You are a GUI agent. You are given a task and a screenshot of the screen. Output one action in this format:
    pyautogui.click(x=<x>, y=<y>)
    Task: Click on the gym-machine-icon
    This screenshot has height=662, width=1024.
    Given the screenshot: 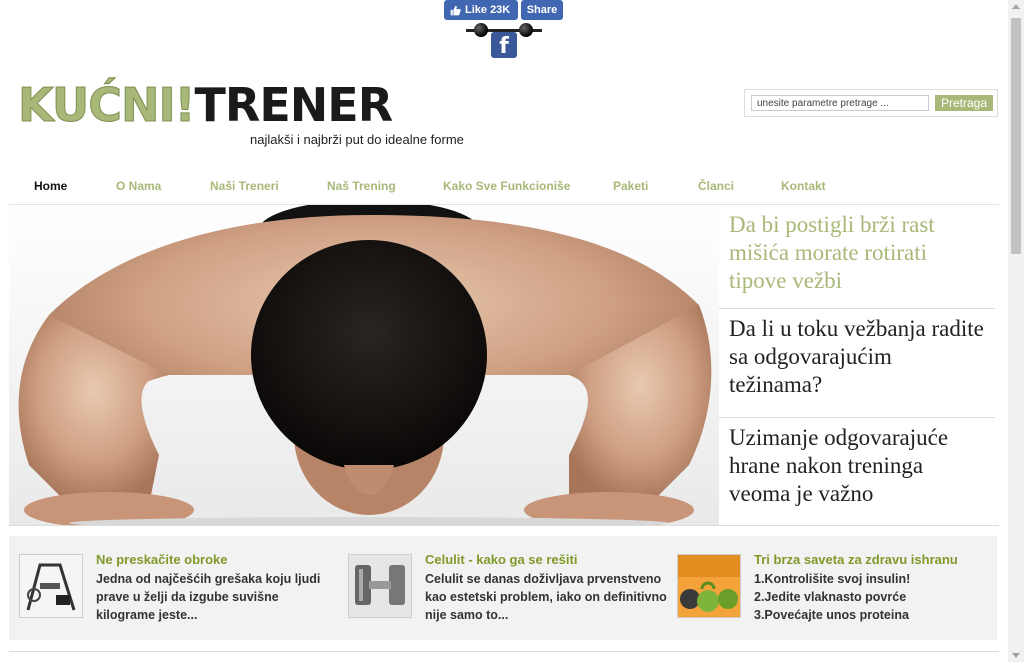 What is the action you would take?
    pyautogui.click(x=51, y=586)
    